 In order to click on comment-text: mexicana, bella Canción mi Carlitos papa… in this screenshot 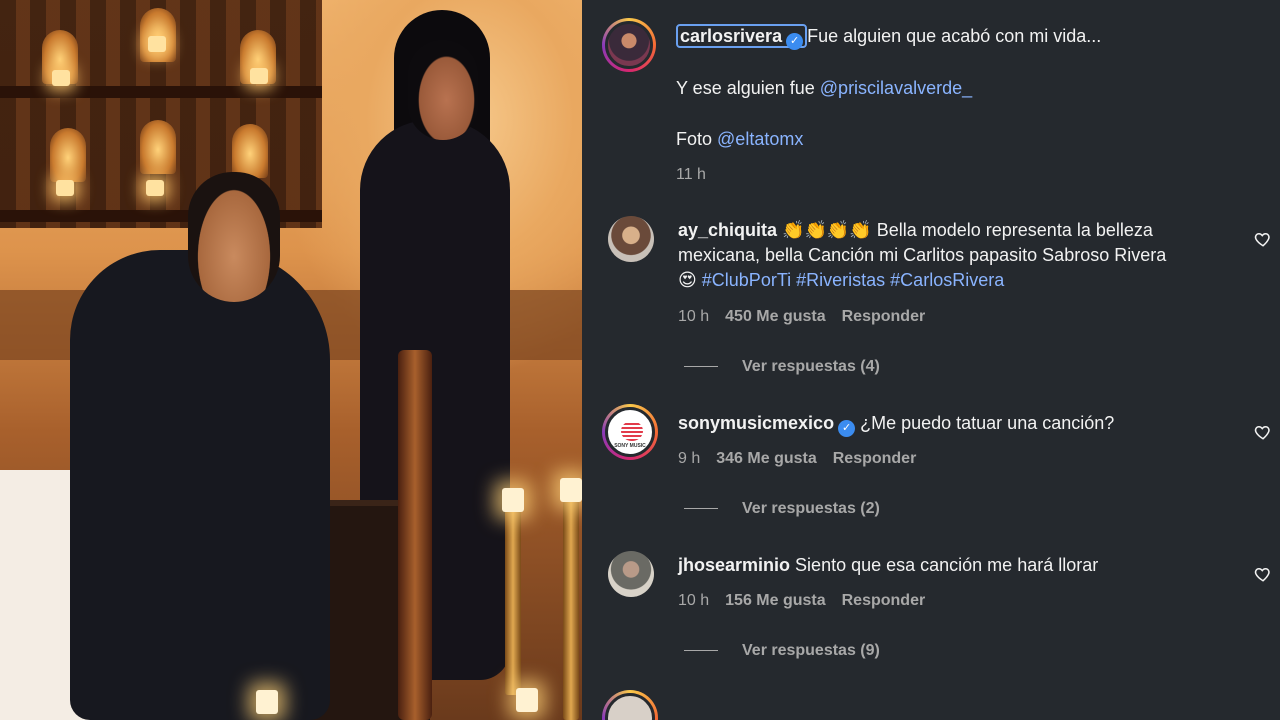, I will do `click(922, 255)`.